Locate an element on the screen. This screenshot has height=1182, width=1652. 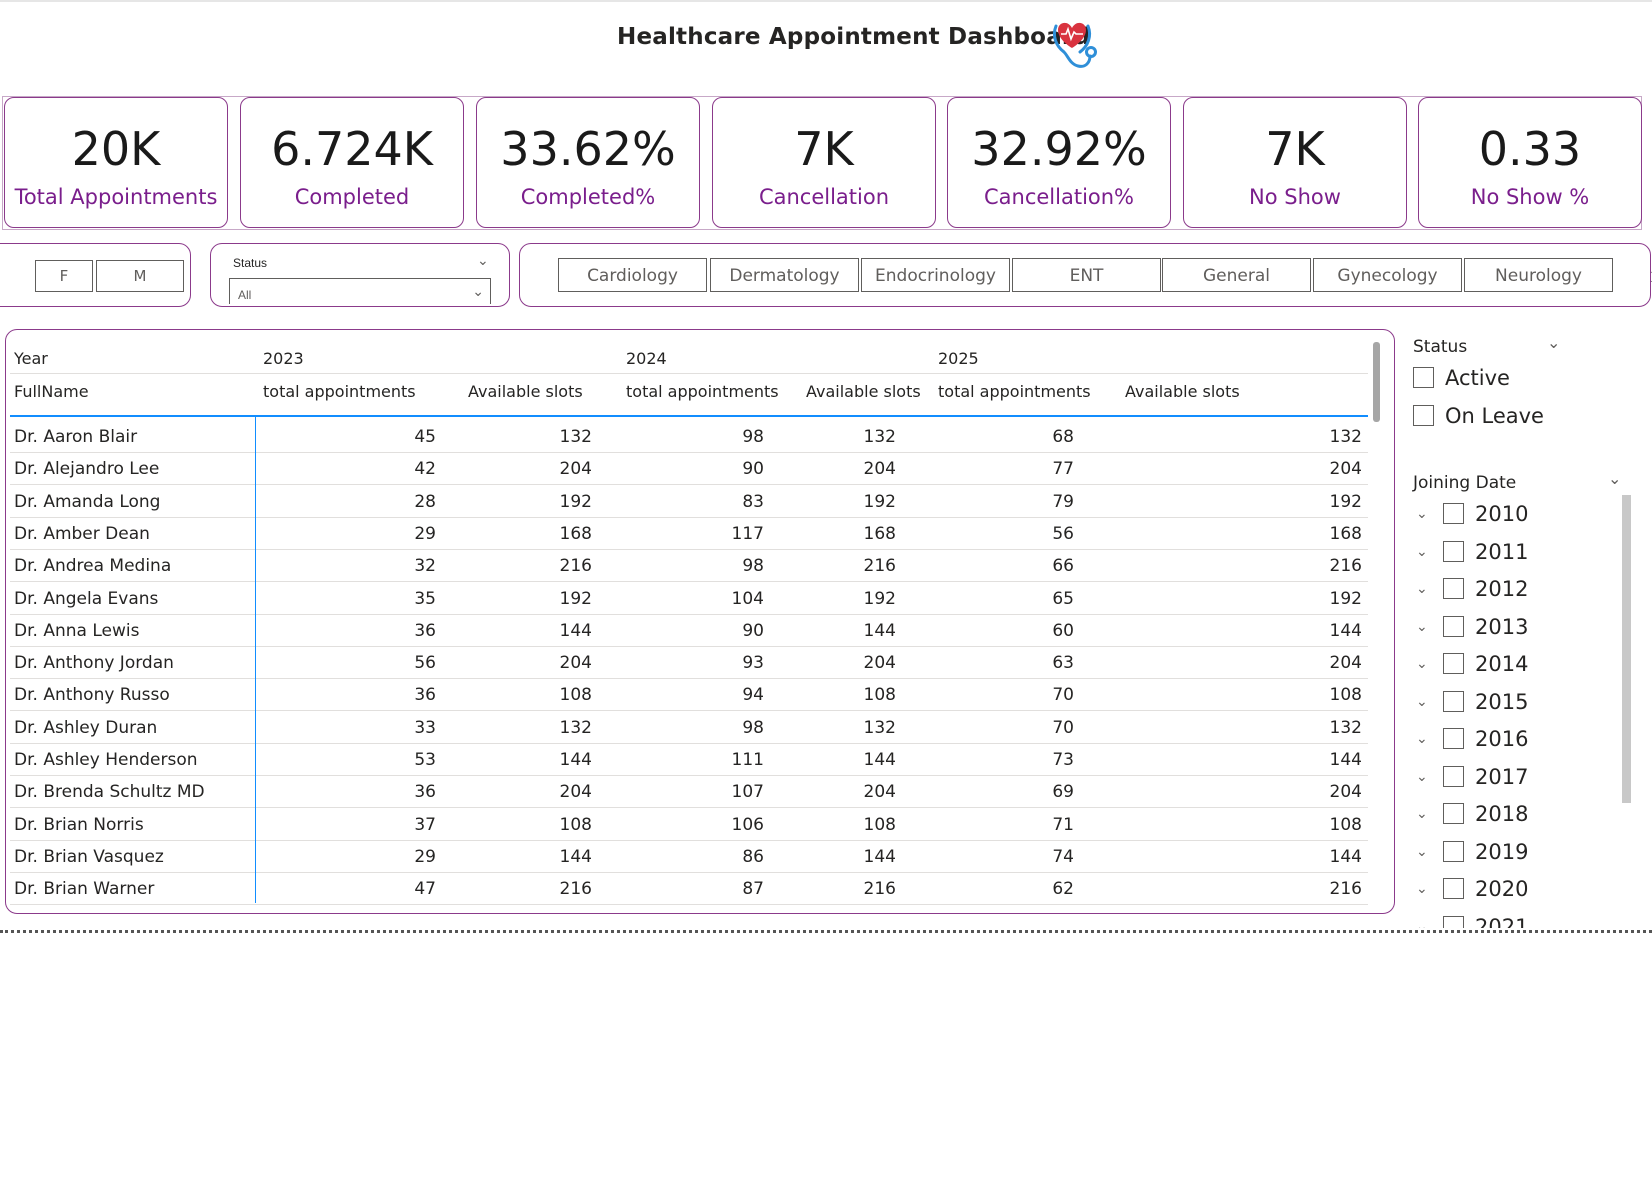
doctor-name-cell: Dr. Anthony Russo is located at coordinates (92, 695).